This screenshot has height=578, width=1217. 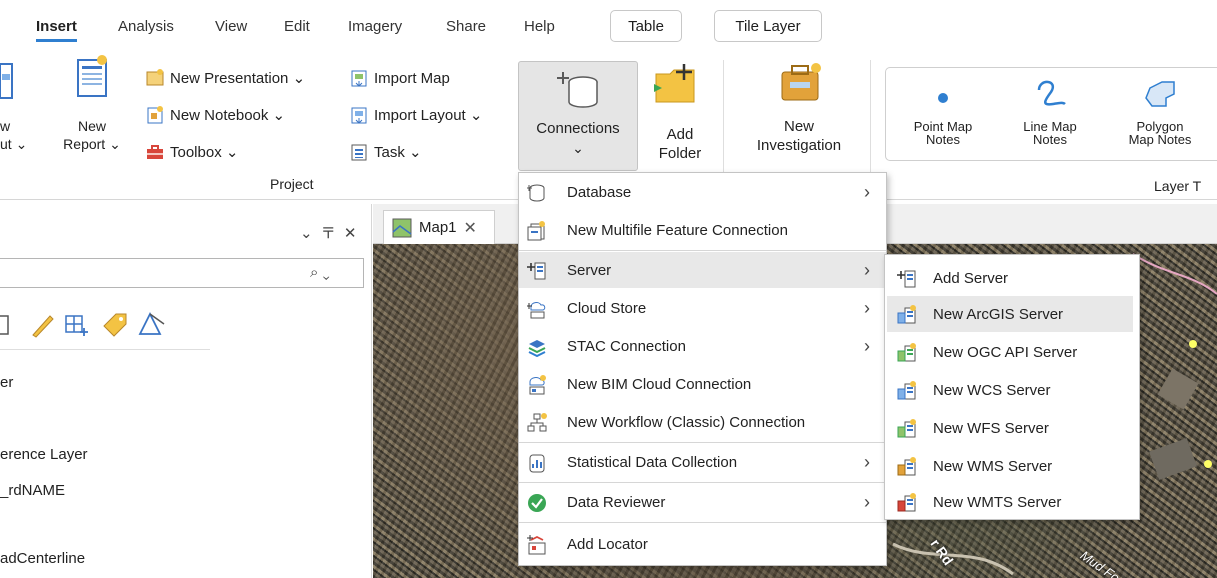 What do you see at coordinates (231, 26) in the screenshot?
I see `tab-view: View` at bounding box center [231, 26].